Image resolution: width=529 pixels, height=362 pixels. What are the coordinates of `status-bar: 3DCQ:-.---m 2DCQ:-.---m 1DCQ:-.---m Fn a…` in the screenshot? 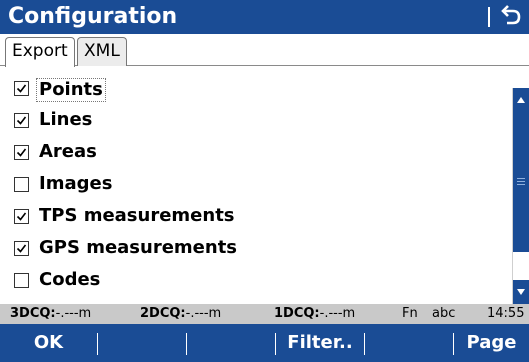 It's located at (264, 314).